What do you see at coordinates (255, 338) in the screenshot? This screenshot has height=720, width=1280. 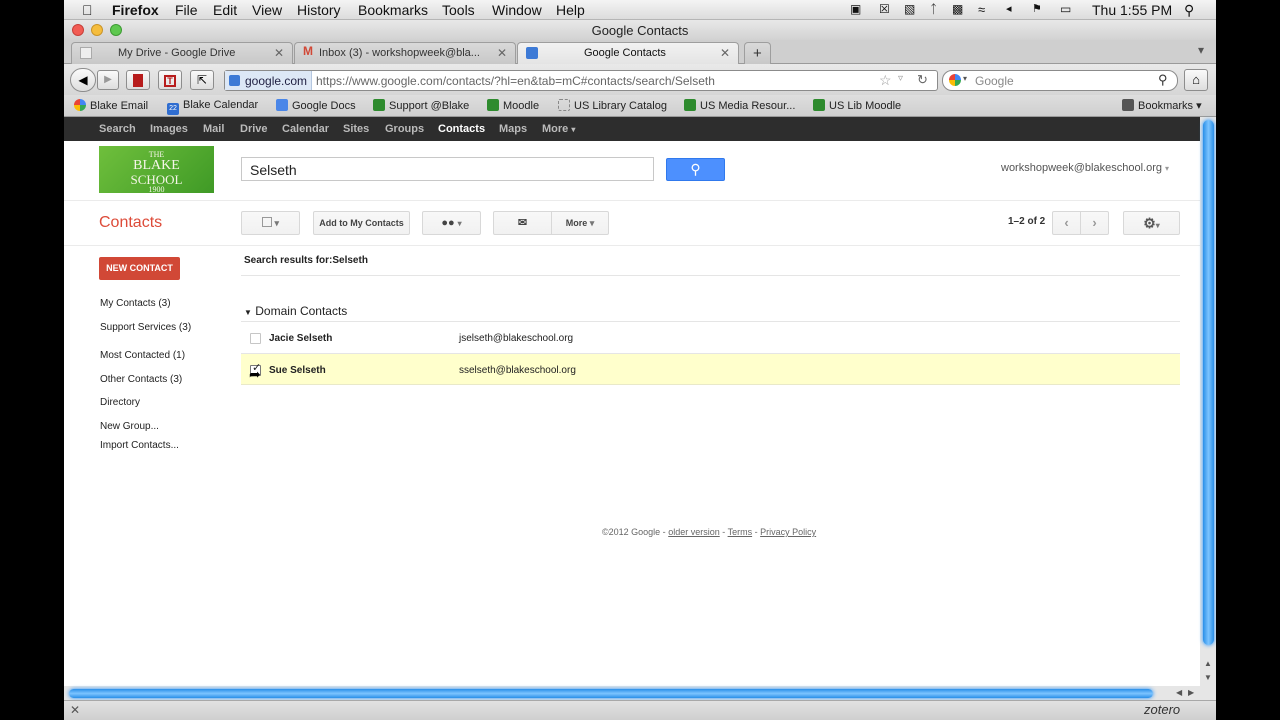 I see `contact-checkbox` at bounding box center [255, 338].